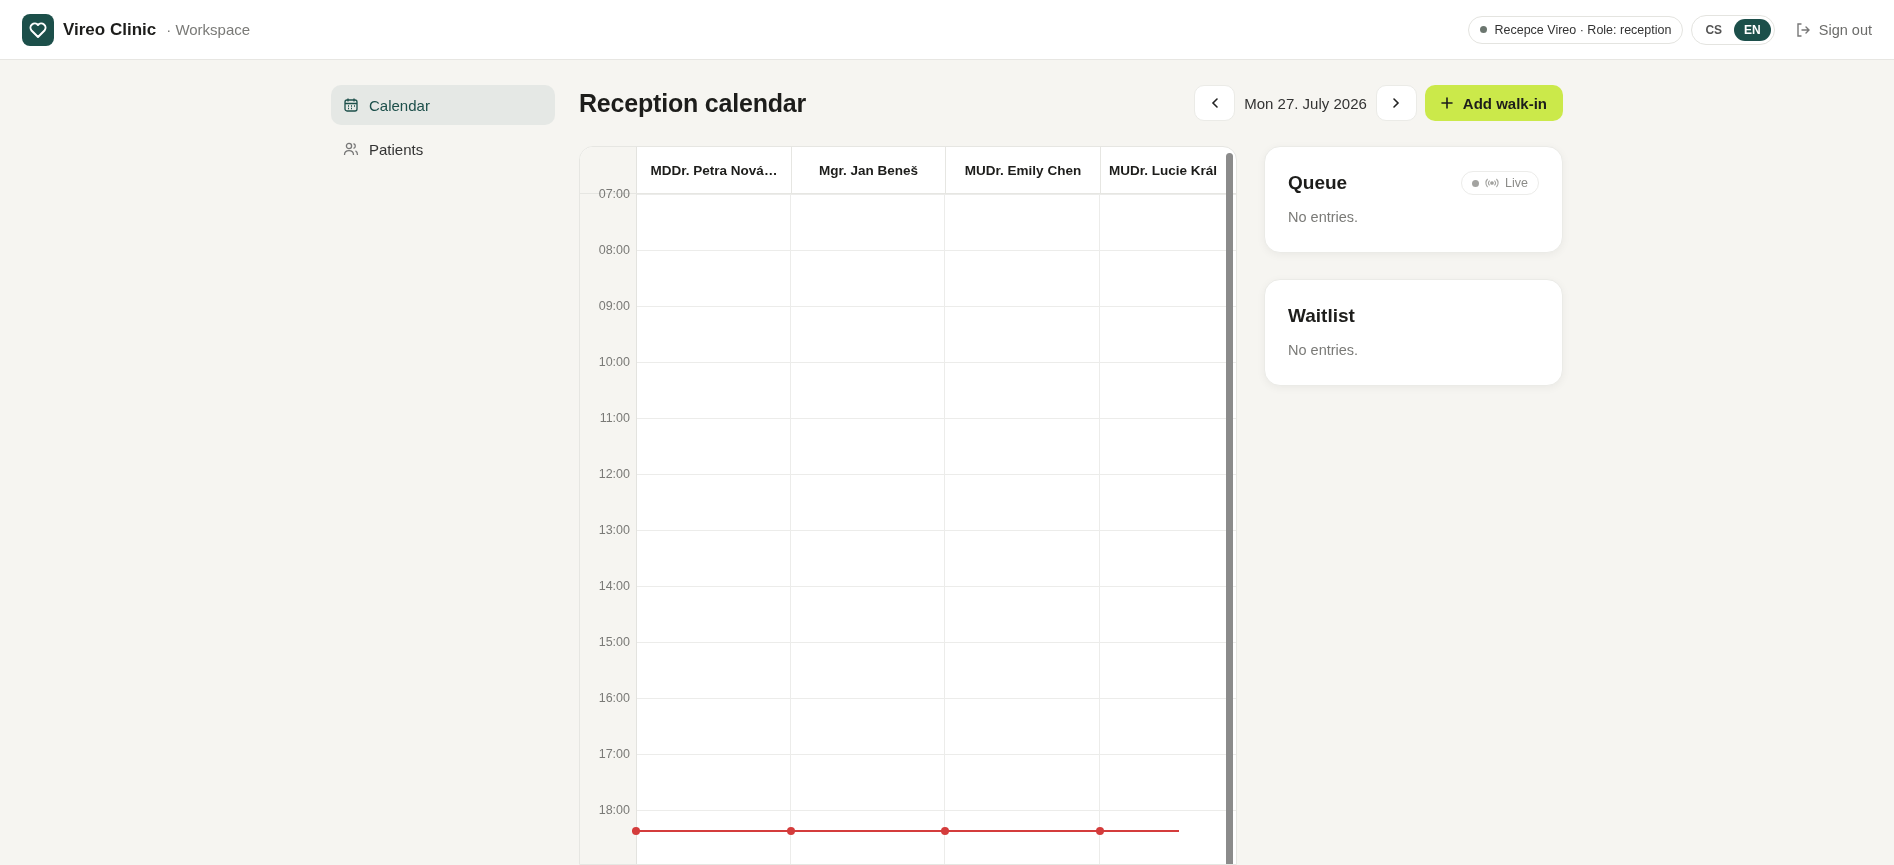 This screenshot has height=865, width=1894. Describe the element at coordinates (693, 103) in the screenshot. I see `page-title: Reception calendar` at that location.